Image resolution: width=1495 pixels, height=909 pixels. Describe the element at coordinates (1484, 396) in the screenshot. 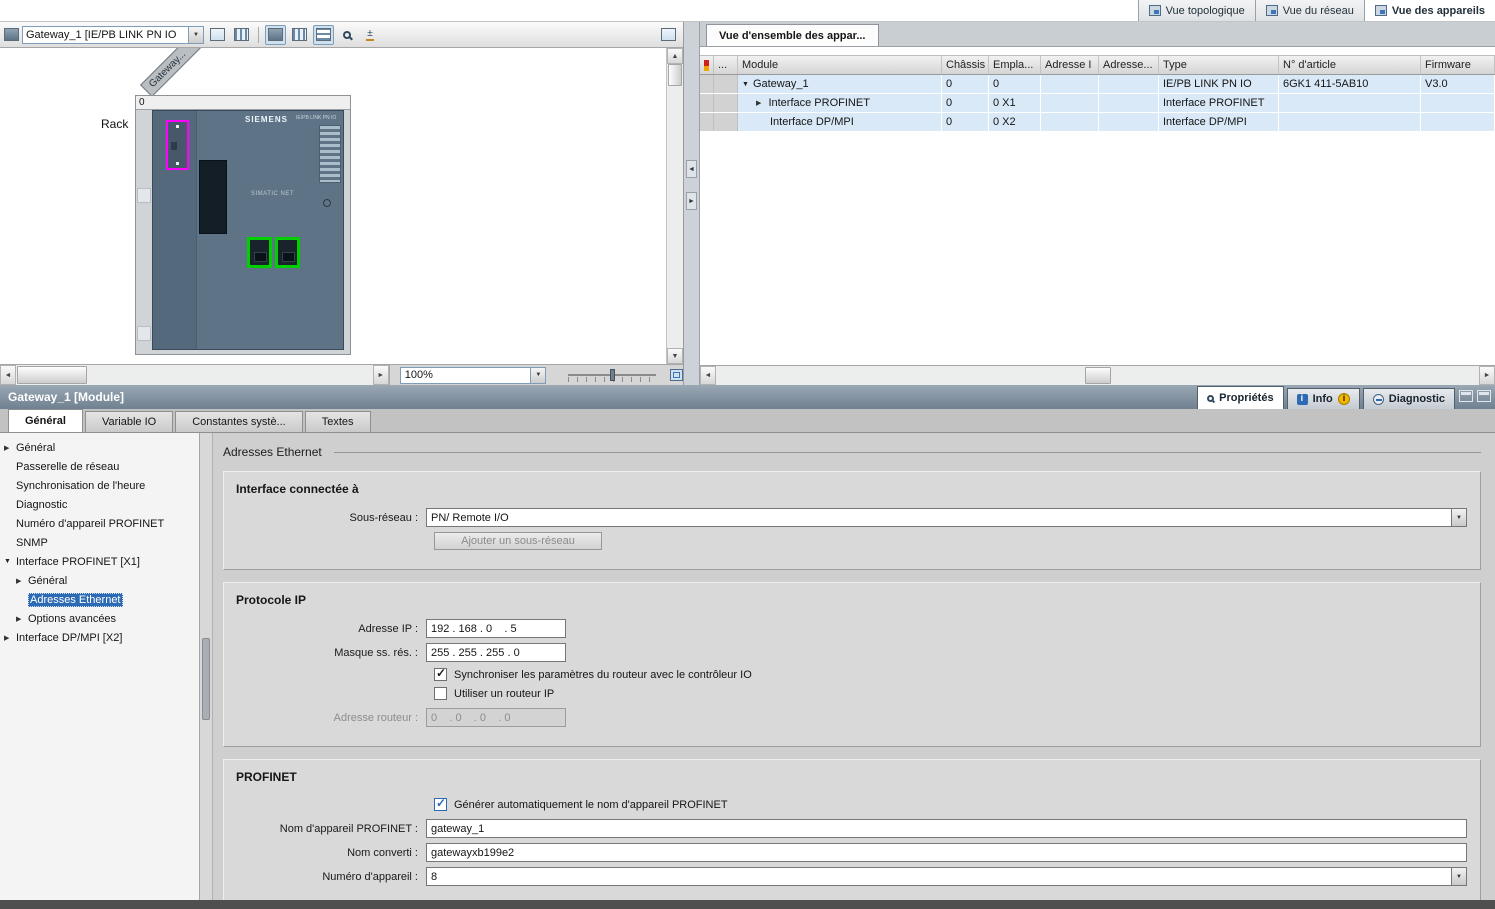

I see `collapse-panel-icon` at that location.